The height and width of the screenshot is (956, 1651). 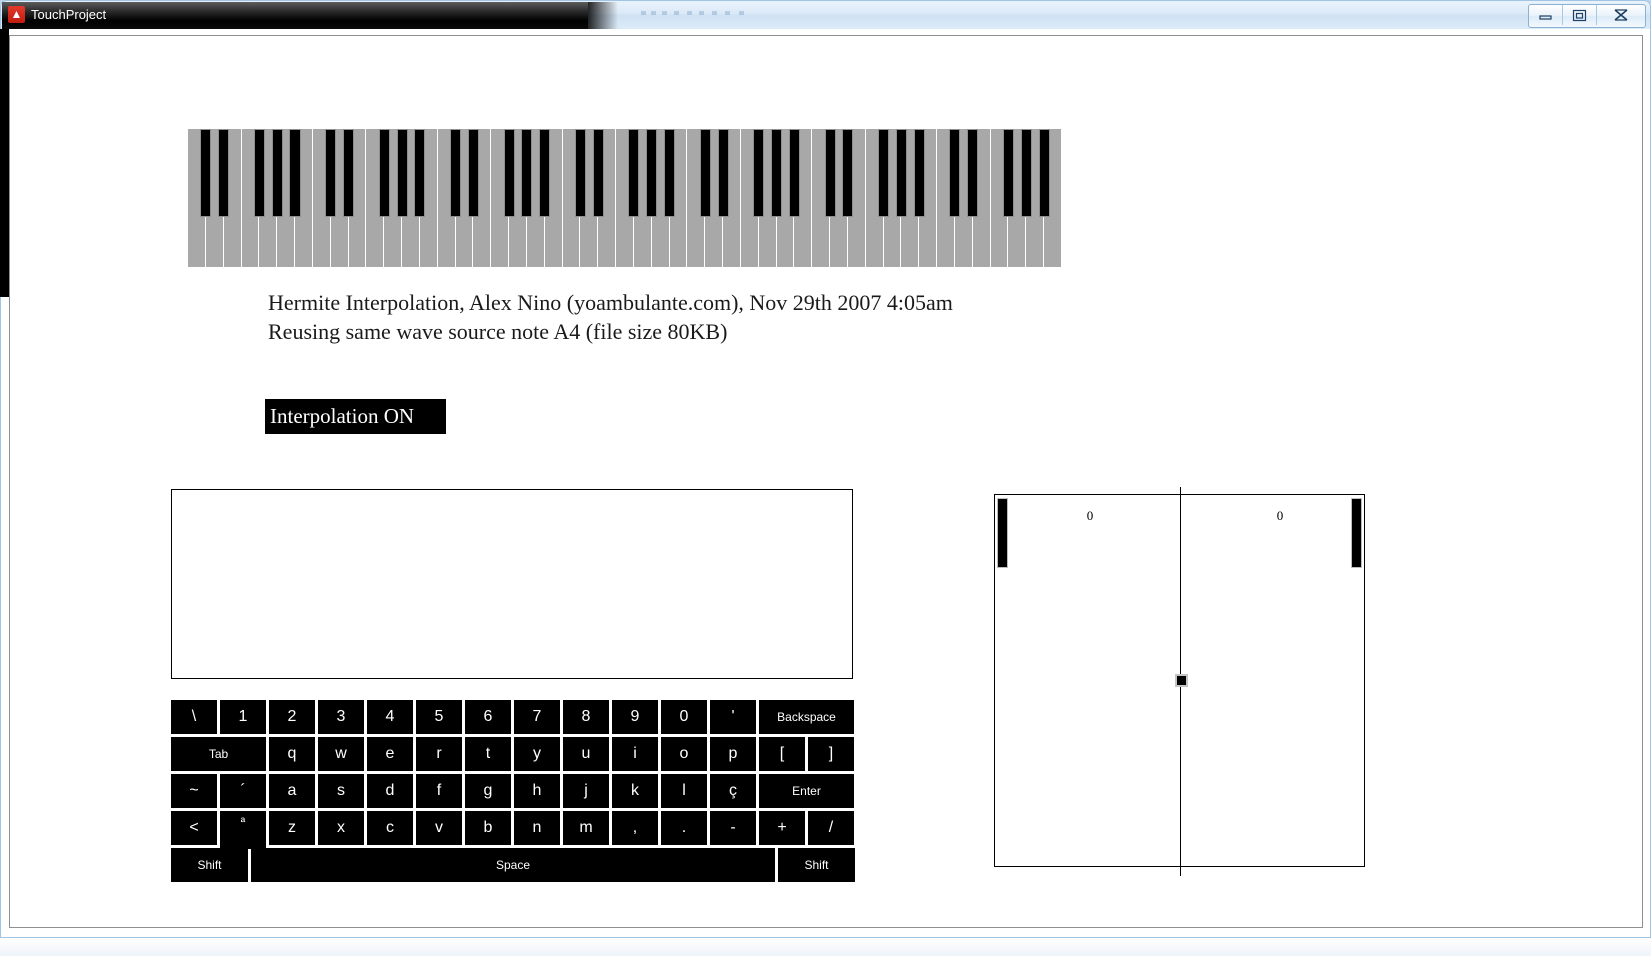 What do you see at coordinates (194, 828) in the screenshot?
I see `key-sym: <` at bounding box center [194, 828].